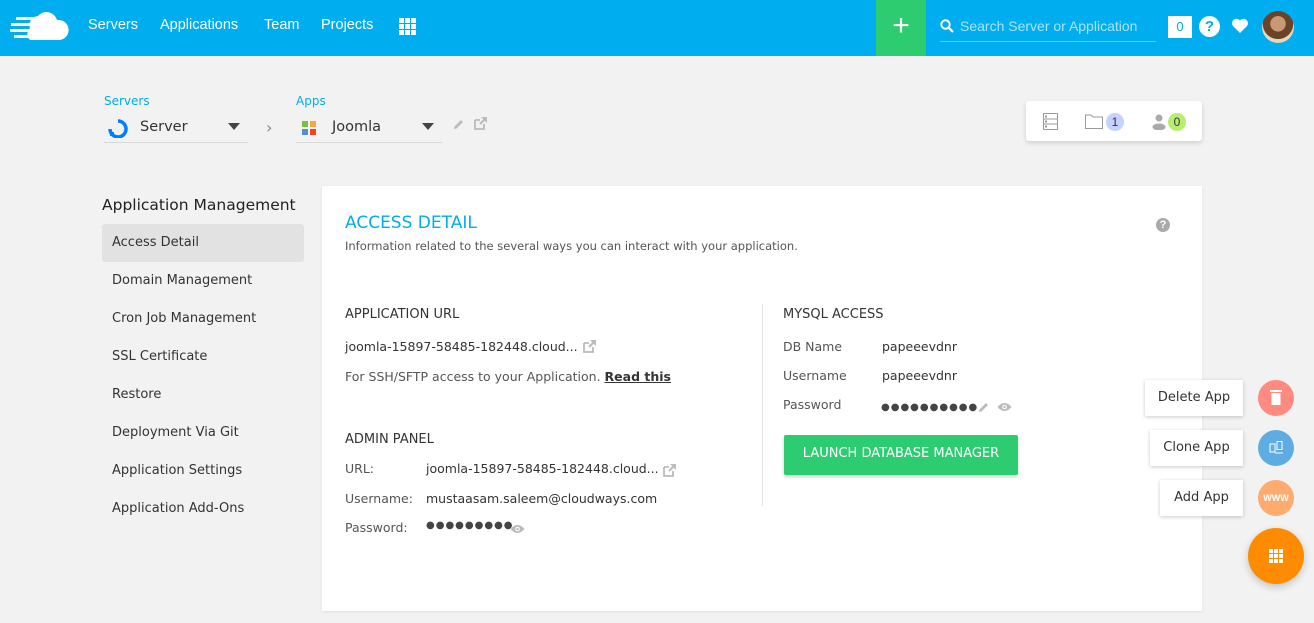  What do you see at coordinates (376, 527) in the screenshot?
I see `admin-password-label: Password:` at bounding box center [376, 527].